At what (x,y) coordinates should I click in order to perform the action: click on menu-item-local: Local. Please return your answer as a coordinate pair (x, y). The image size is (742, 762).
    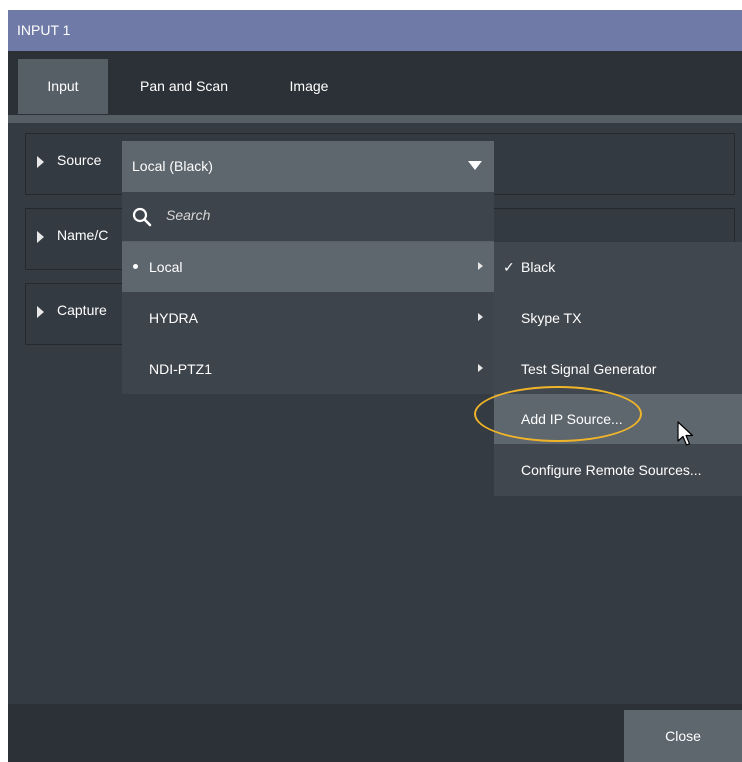
    Looking at the image, I should click on (308, 267).